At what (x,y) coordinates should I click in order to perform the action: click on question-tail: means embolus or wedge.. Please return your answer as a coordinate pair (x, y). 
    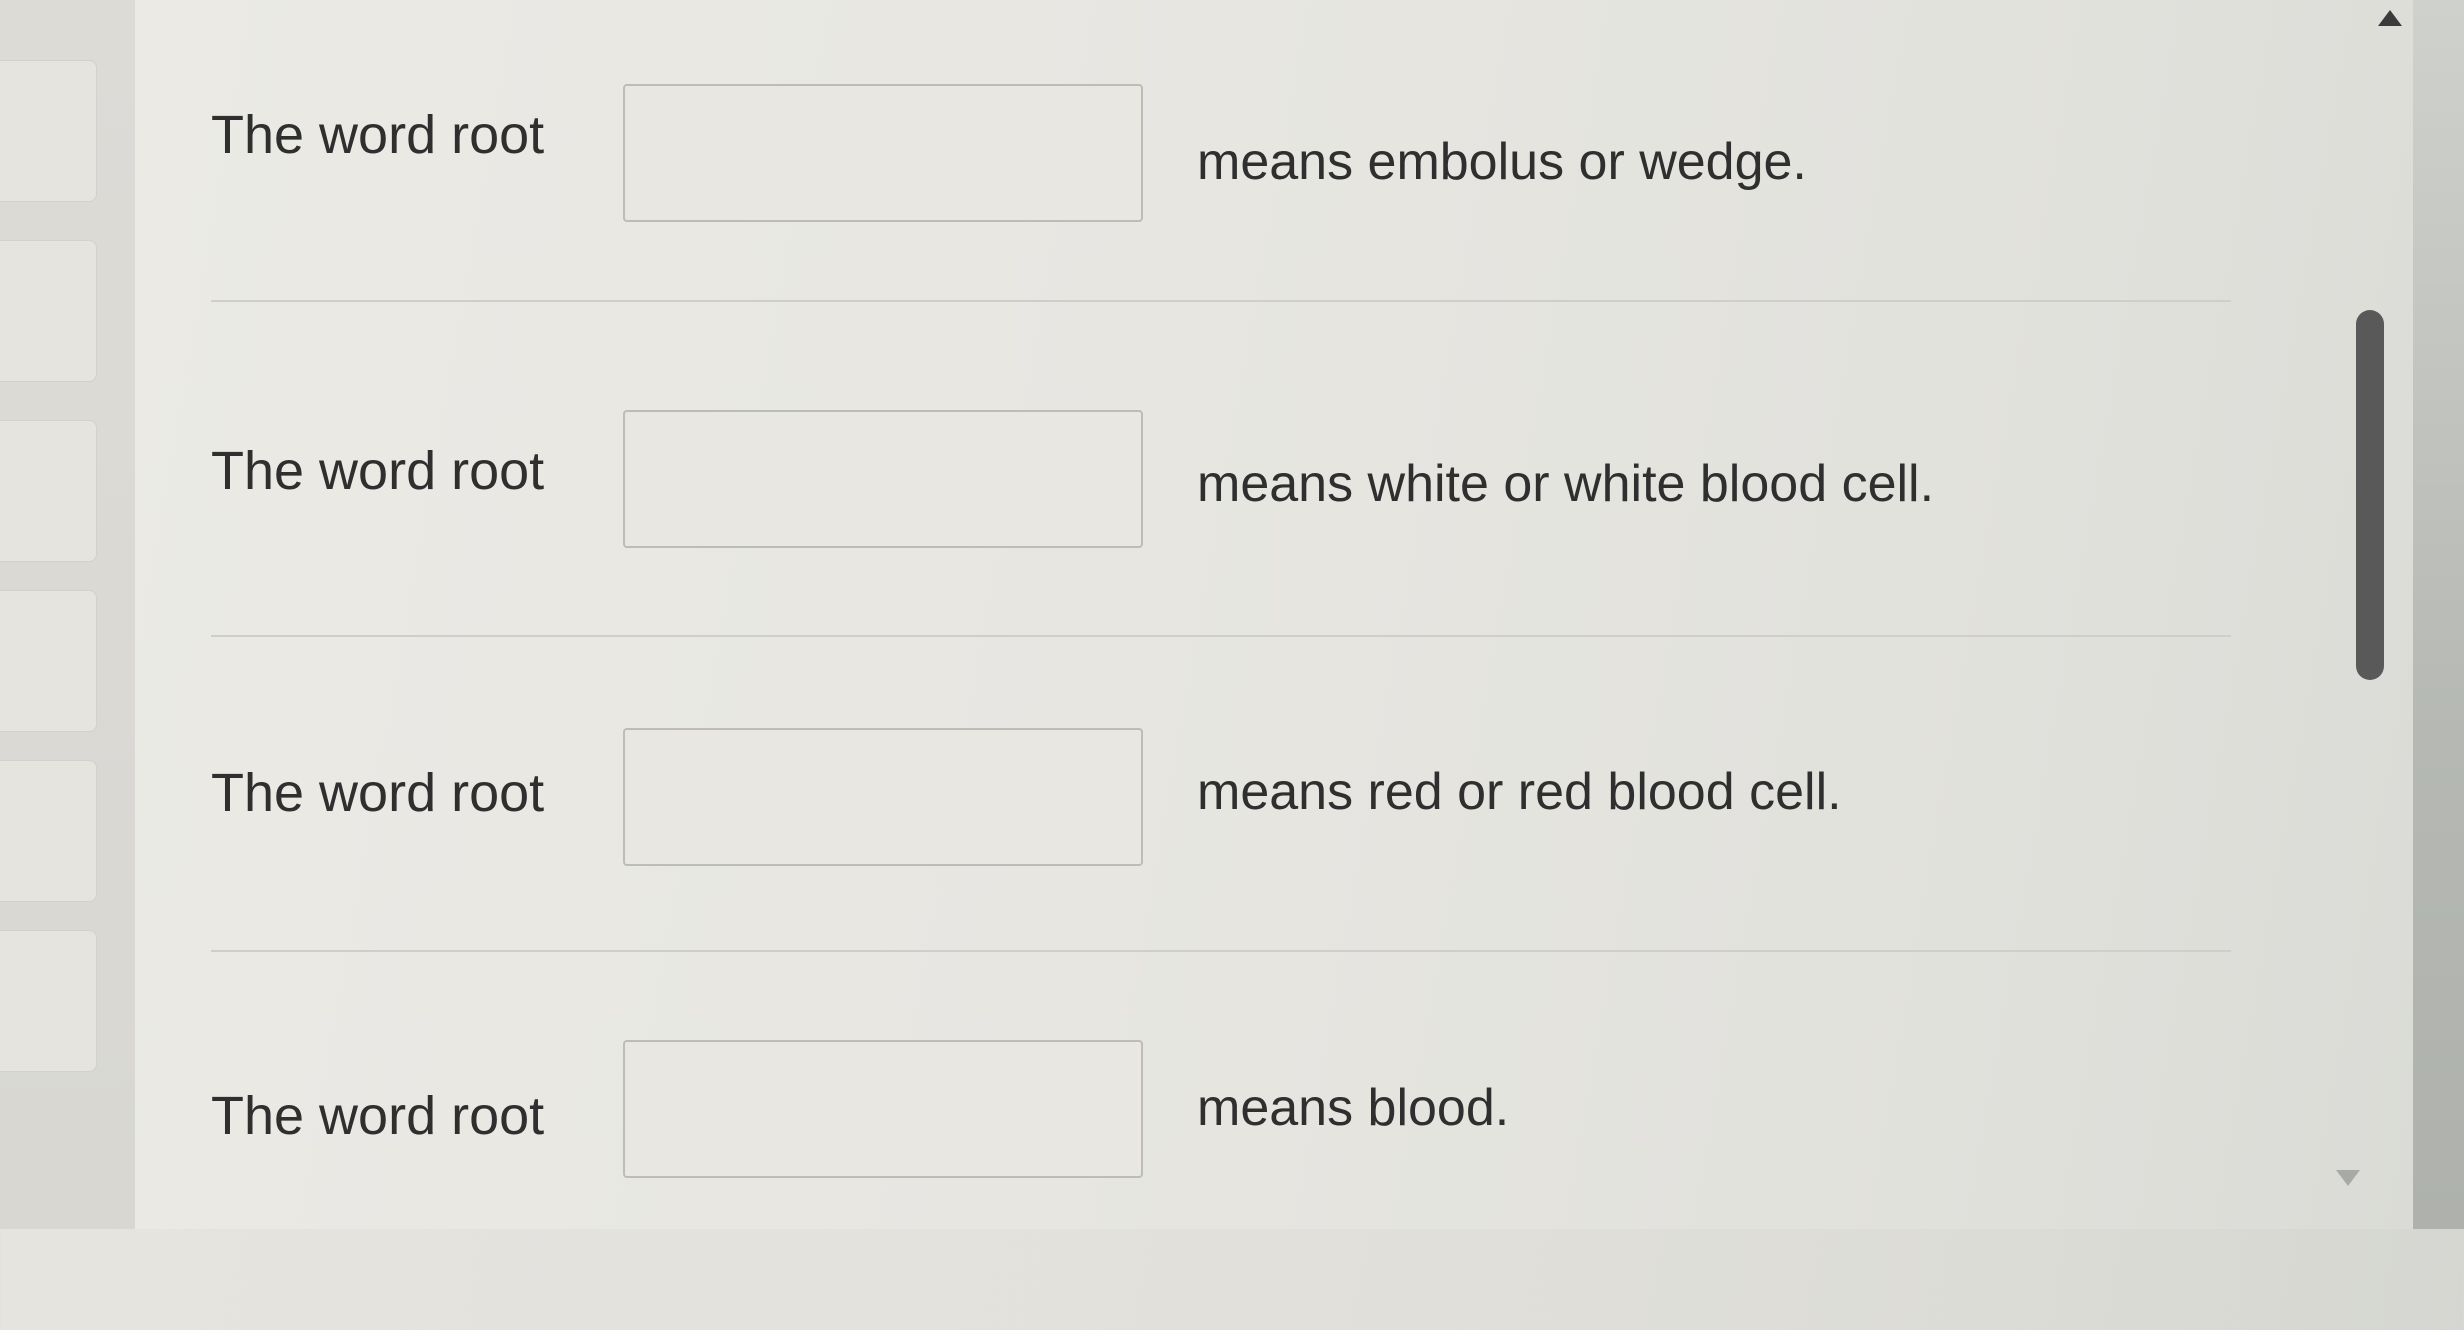
    Looking at the image, I should click on (1502, 162).